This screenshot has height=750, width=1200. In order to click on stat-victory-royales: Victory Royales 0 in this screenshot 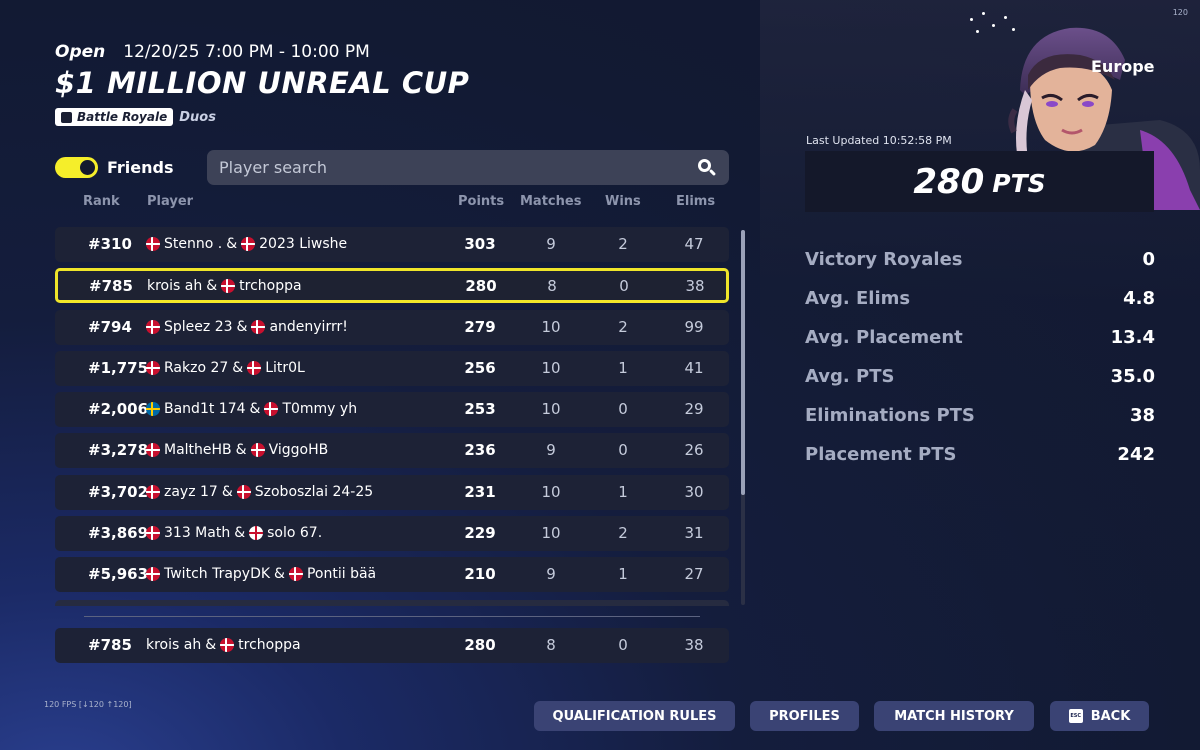, I will do `click(980, 259)`.